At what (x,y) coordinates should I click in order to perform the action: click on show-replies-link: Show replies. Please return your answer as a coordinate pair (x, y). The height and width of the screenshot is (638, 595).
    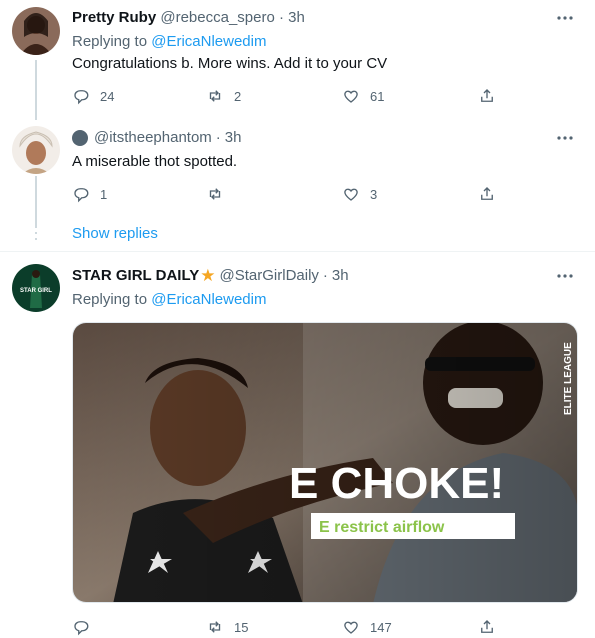
    Looking at the image, I should click on (115, 233).